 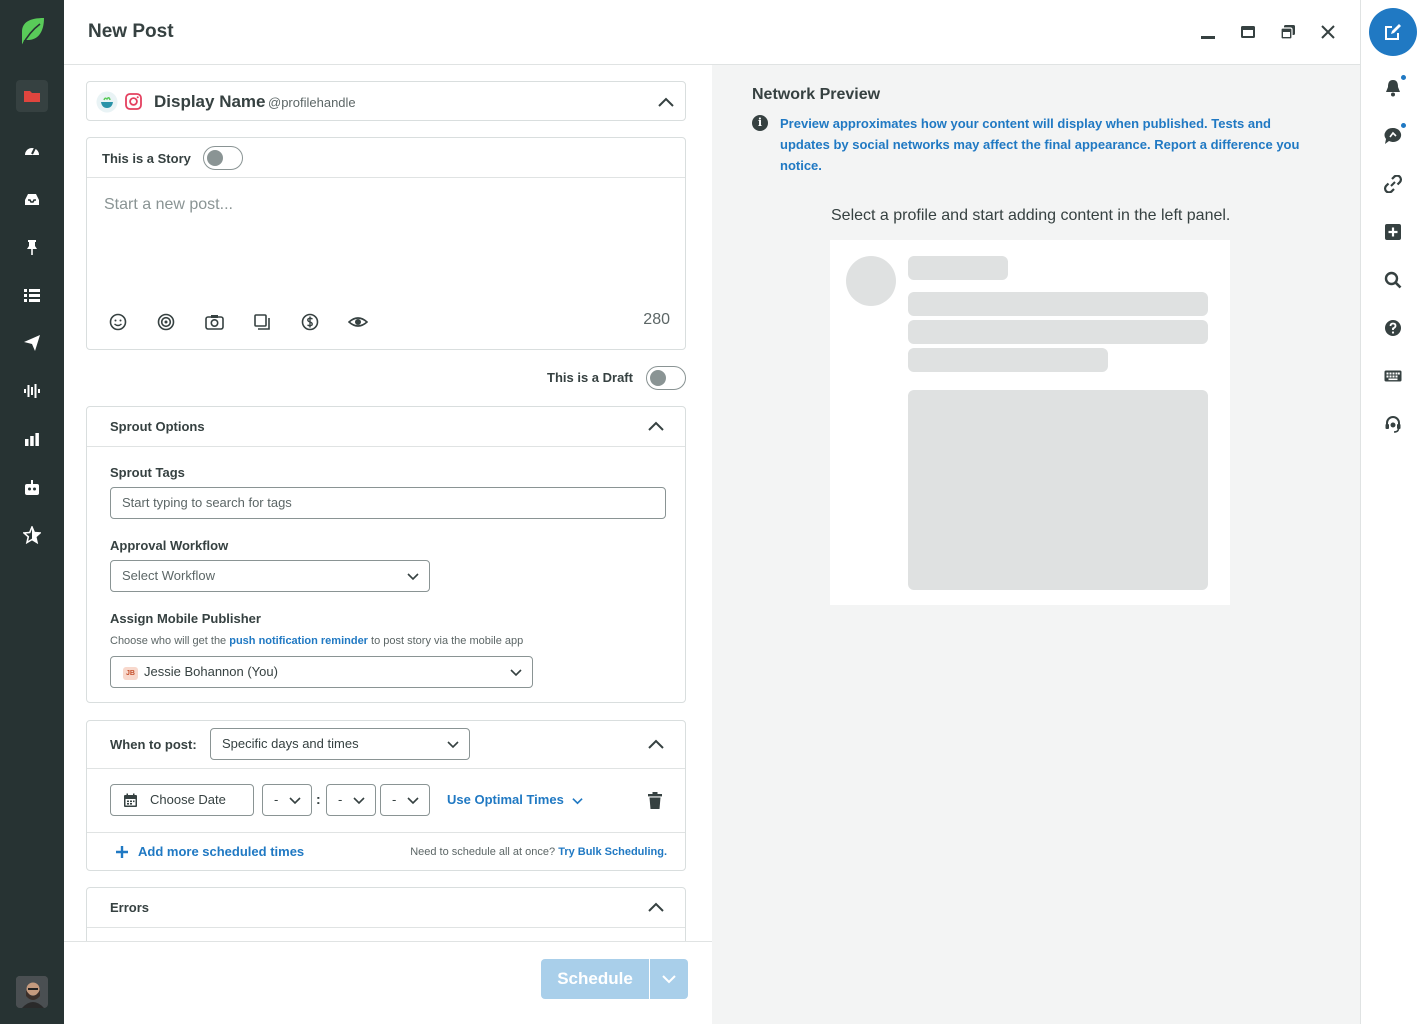 What do you see at coordinates (169, 545) in the screenshot?
I see `approval-workflow-label: Approval Workflow` at bounding box center [169, 545].